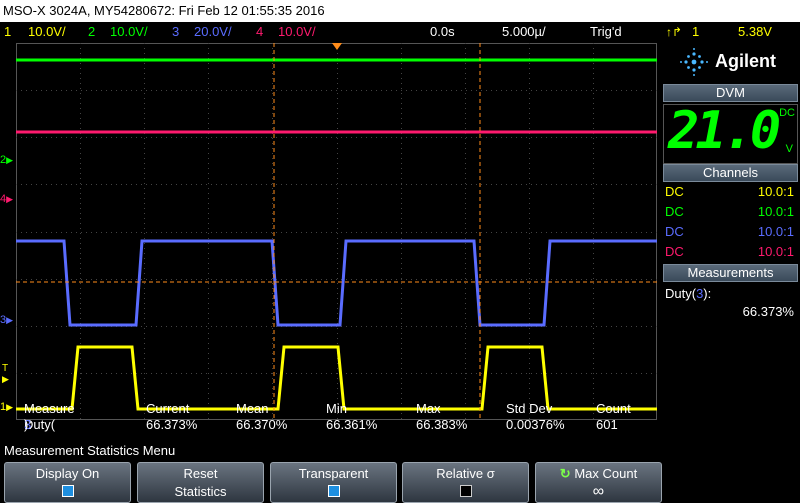 This screenshot has width=800, height=503. What do you see at coordinates (465, 482) in the screenshot?
I see `relative-sigma-softkey: Relative σ` at bounding box center [465, 482].